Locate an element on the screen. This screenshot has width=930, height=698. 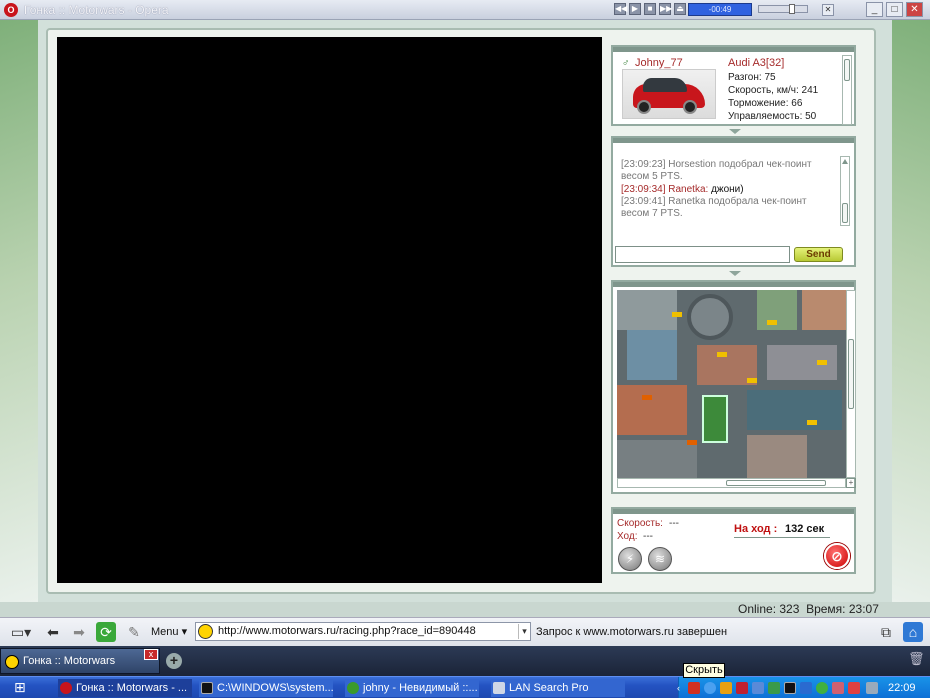
chat-message: [23:09:34] Ranetka: джони) is located at coordinates (682, 190).